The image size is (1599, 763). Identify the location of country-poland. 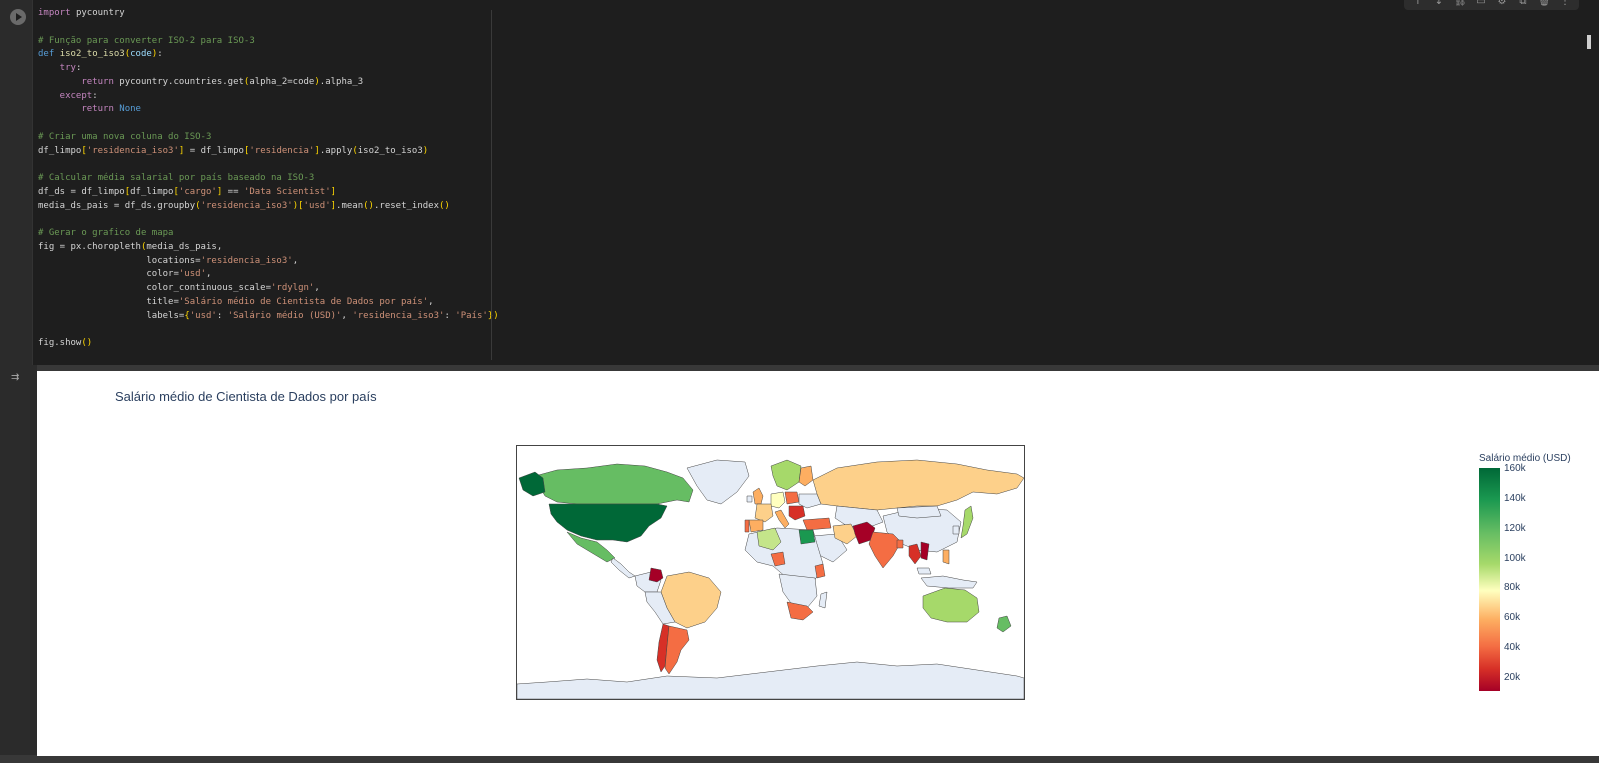
(792, 498).